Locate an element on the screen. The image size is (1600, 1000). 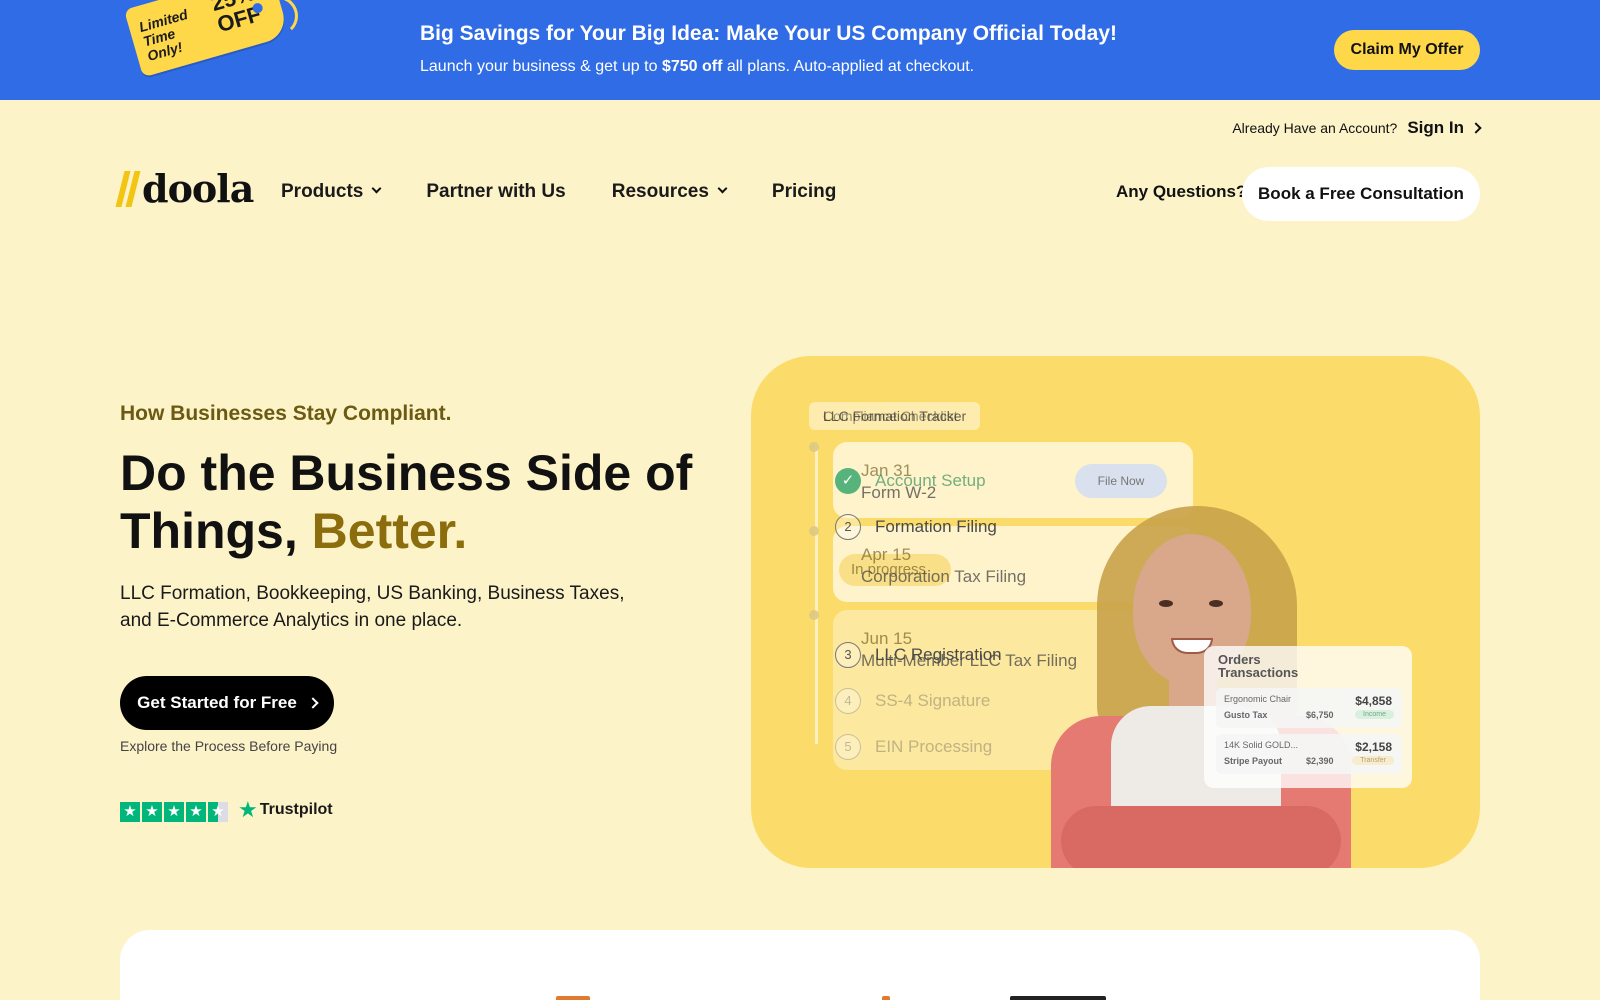
account-question: Already Have an Account? is located at coordinates (1315, 128).